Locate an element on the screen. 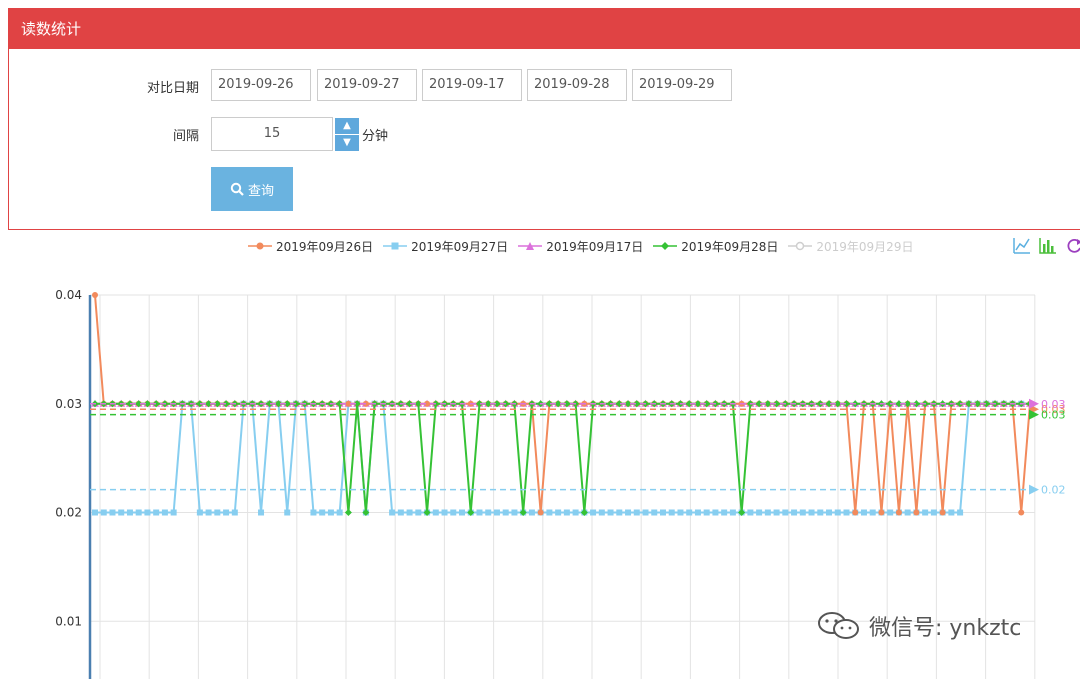 Image resolution: width=1080 pixels, height=679 pixels. date-input-3: 2019-09-17 is located at coordinates (472, 85).